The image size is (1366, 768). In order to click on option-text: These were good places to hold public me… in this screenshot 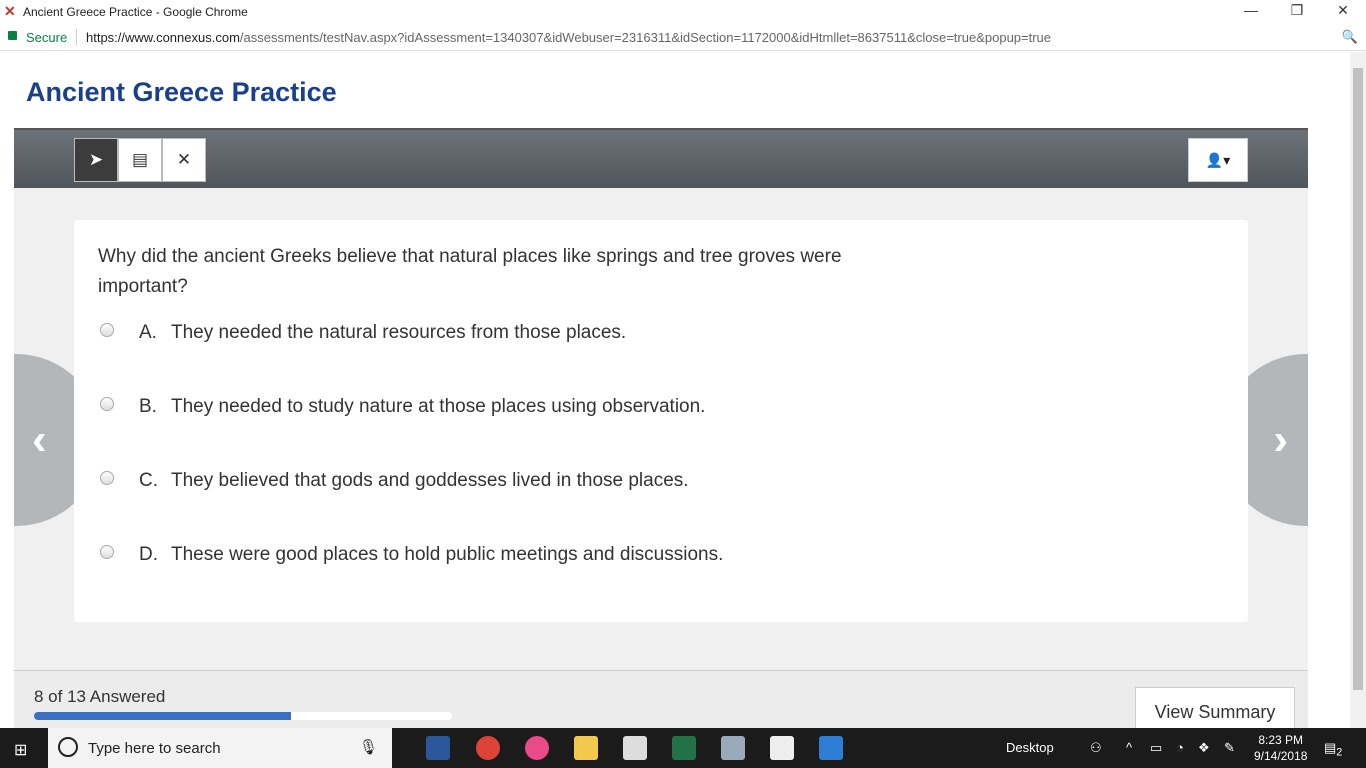, I will do `click(447, 554)`.